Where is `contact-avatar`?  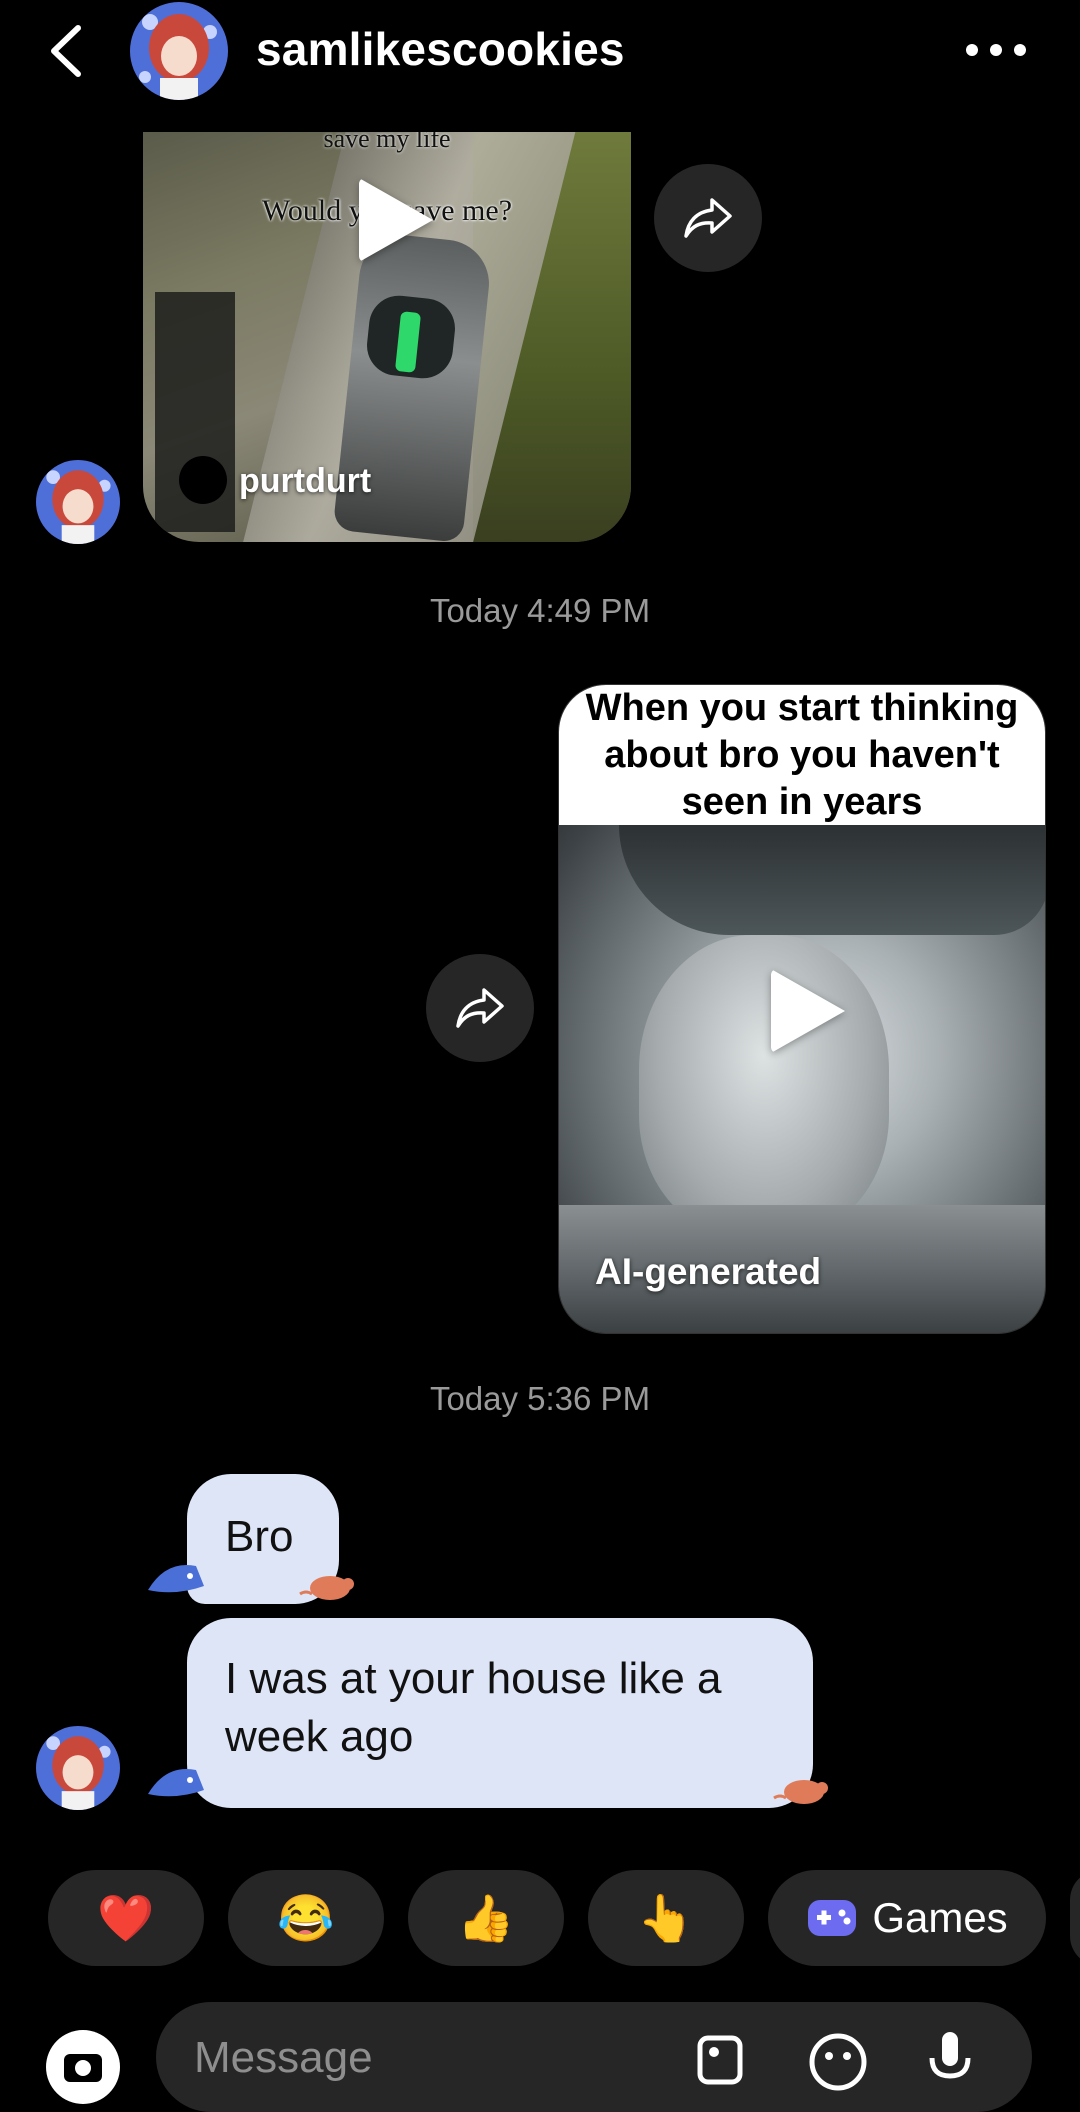
contact-avatar is located at coordinates (179, 51).